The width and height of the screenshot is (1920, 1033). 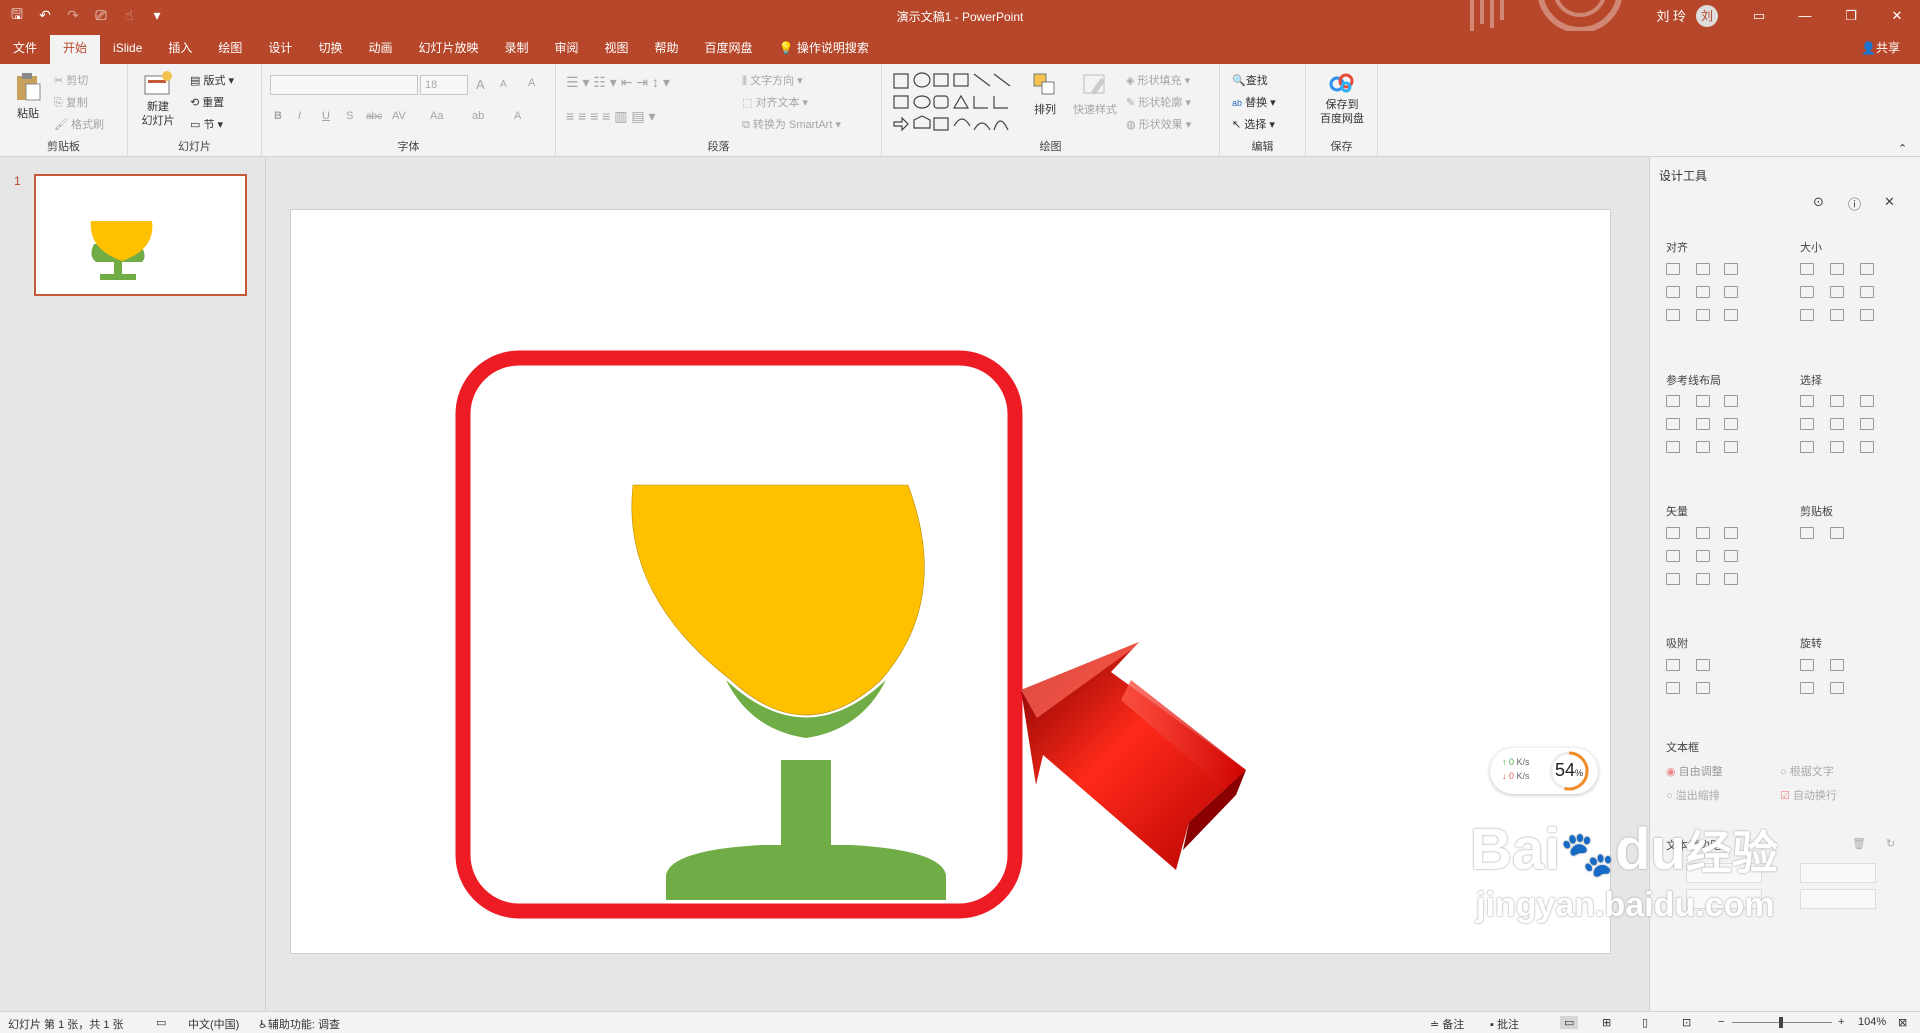 I want to click on wrap-option: ☑ 自动换行, so click(x=1808, y=795).